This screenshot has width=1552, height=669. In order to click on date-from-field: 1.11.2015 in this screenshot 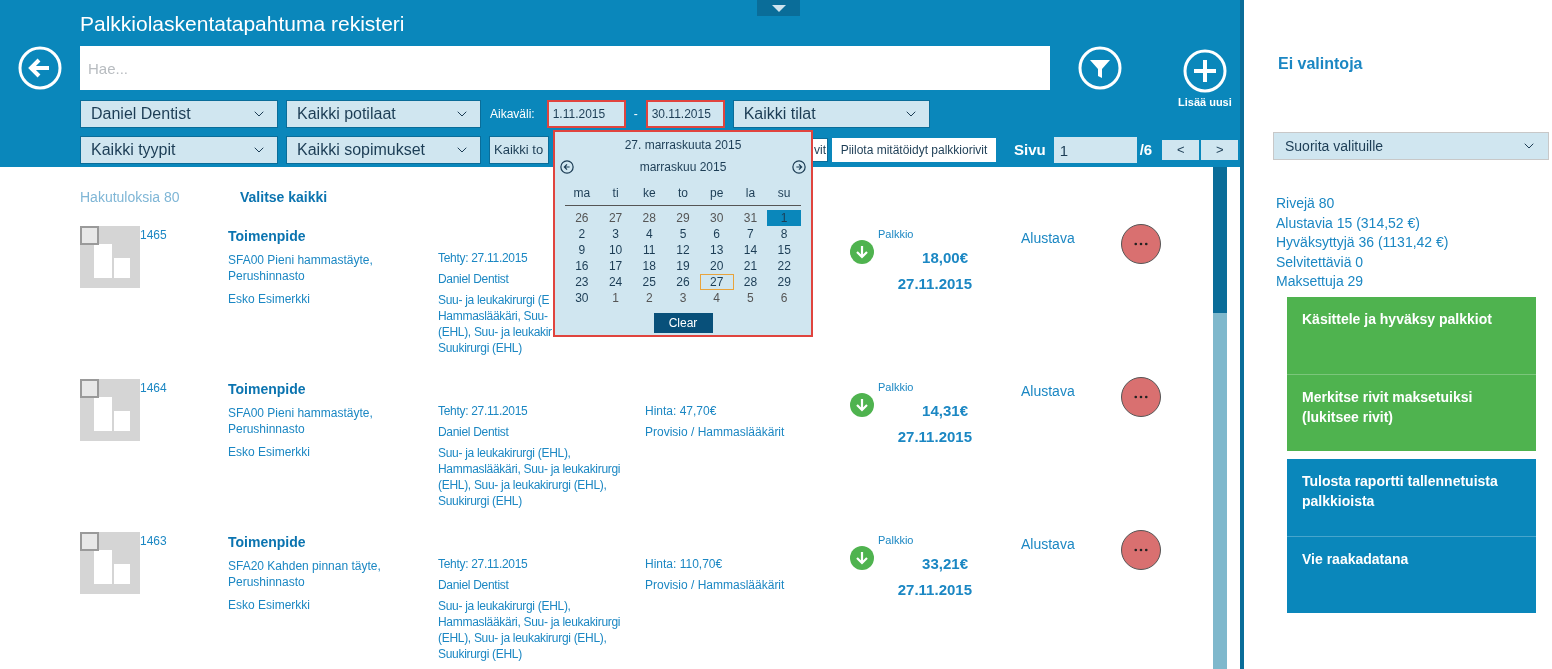, I will do `click(586, 114)`.